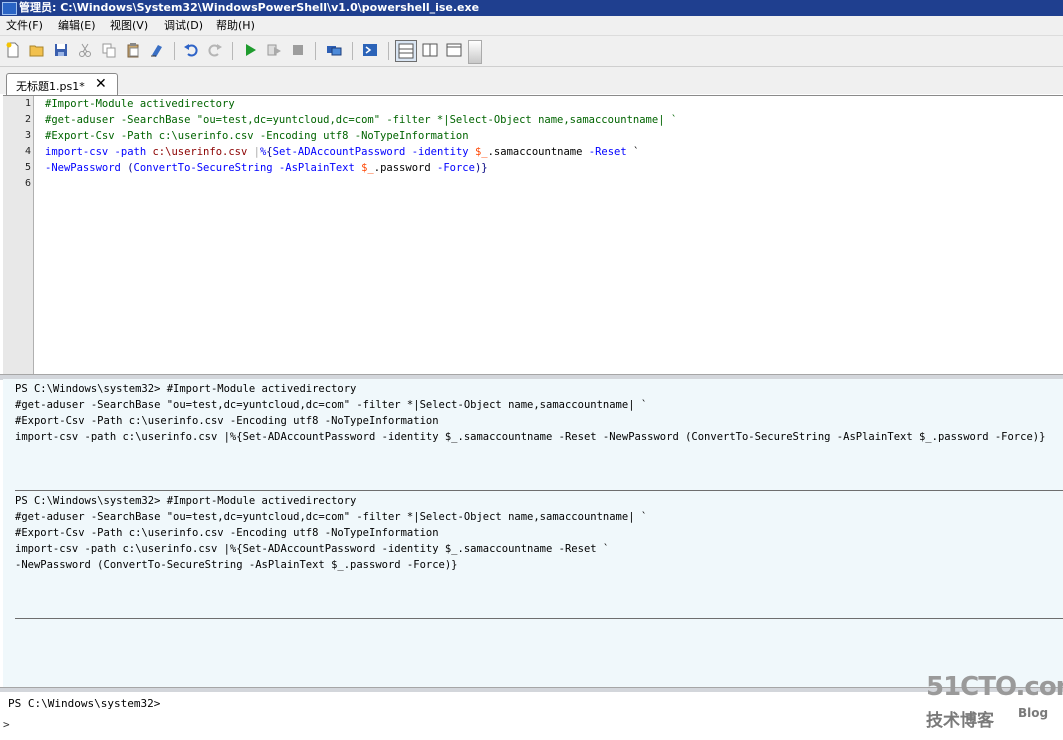  Describe the element at coordinates (994, 687) in the screenshot. I see `watermark-brand: 51CTO.com` at that location.